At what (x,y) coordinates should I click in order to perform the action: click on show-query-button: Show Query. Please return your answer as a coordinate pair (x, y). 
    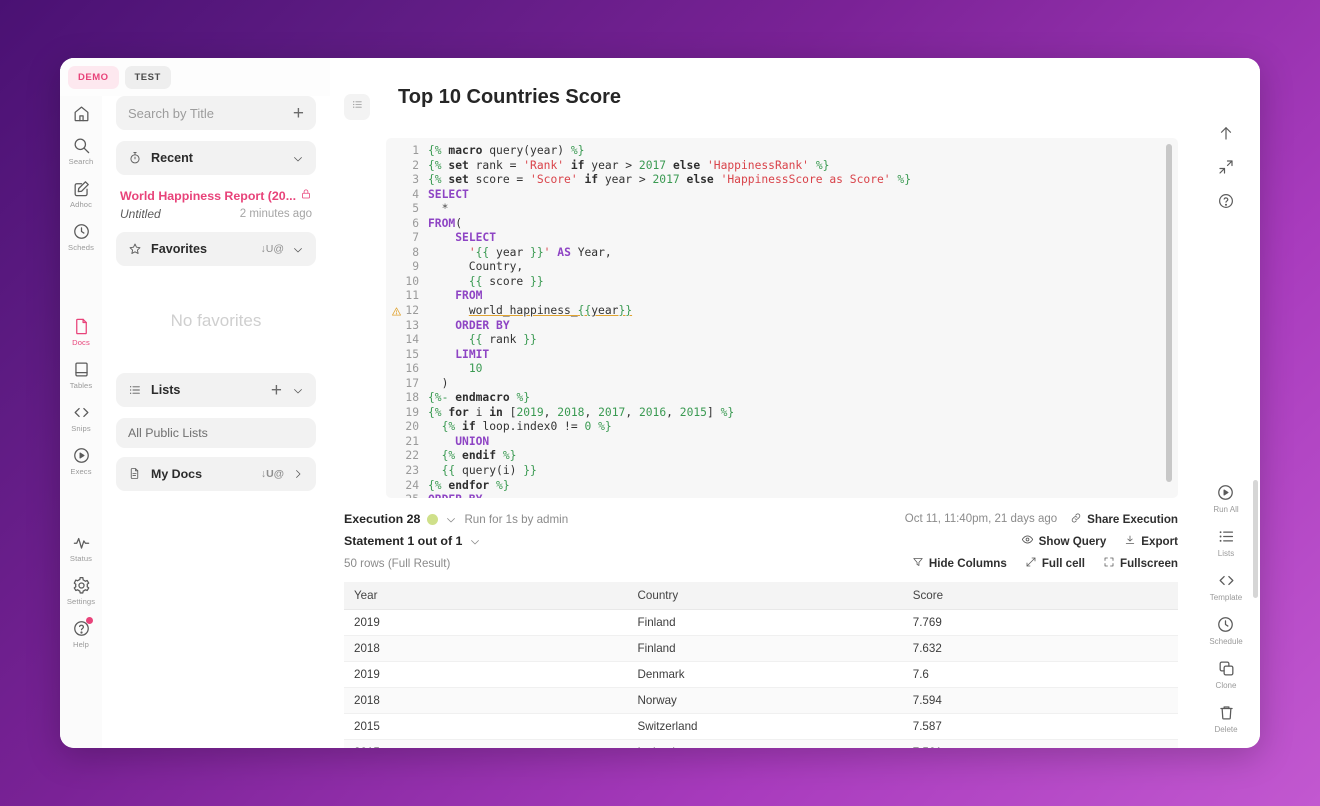
    Looking at the image, I should click on (1064, 541).